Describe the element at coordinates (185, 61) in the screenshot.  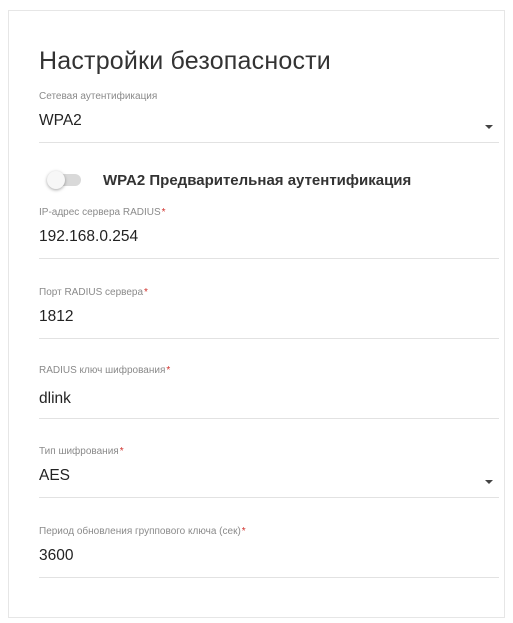
I see `page-title: Настройки безопасности` at that location.